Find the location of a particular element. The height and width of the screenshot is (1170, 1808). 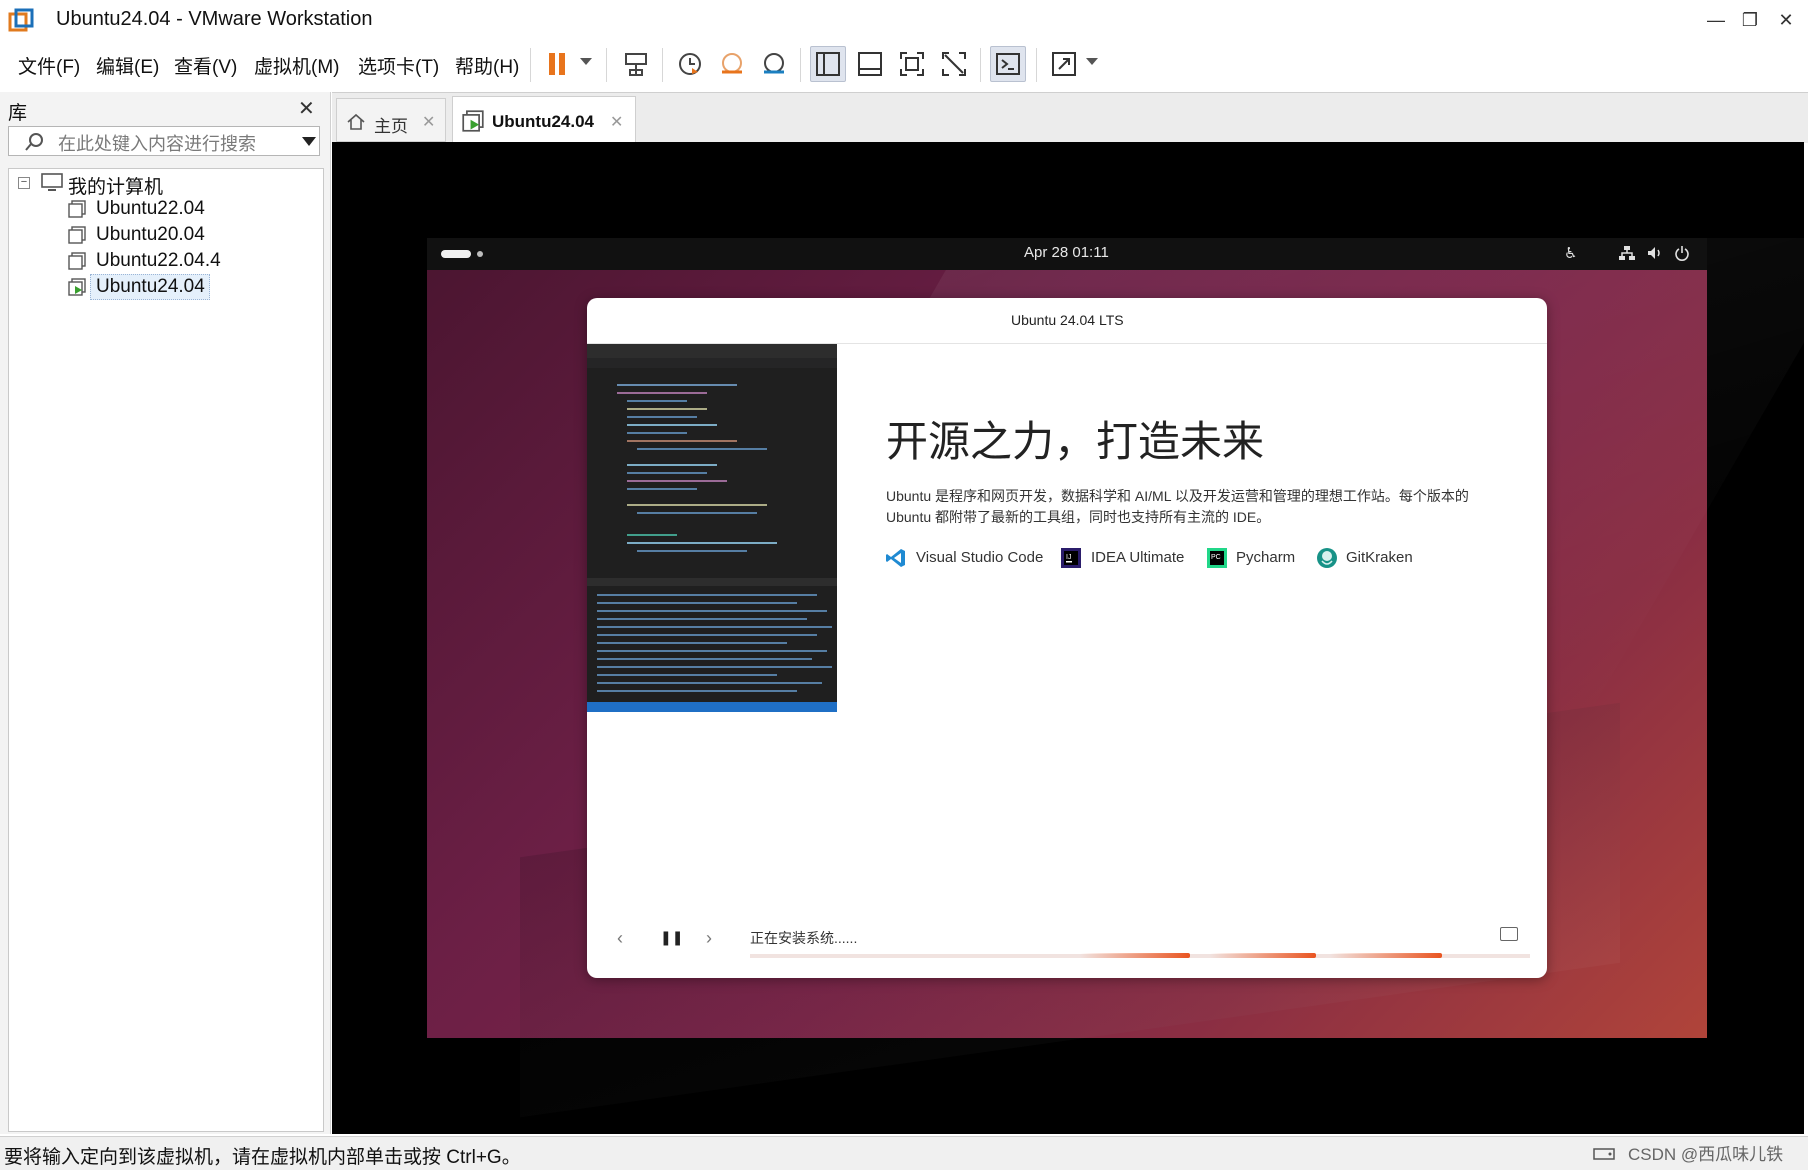

tab-vm-label: Ubuntu24.04 is located at coordinates (543, 121).